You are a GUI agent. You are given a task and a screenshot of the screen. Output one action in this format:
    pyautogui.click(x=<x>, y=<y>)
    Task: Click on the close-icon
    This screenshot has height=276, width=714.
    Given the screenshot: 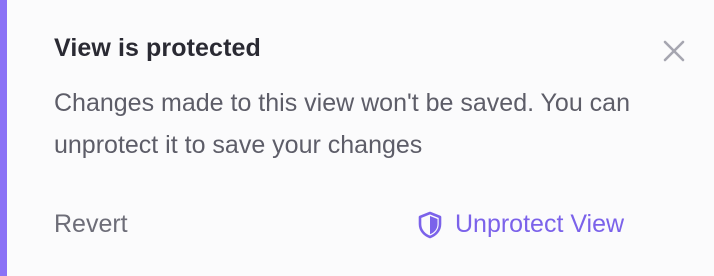 What is the action you would take?
    pyautogui.click(x=674, y=51)
    